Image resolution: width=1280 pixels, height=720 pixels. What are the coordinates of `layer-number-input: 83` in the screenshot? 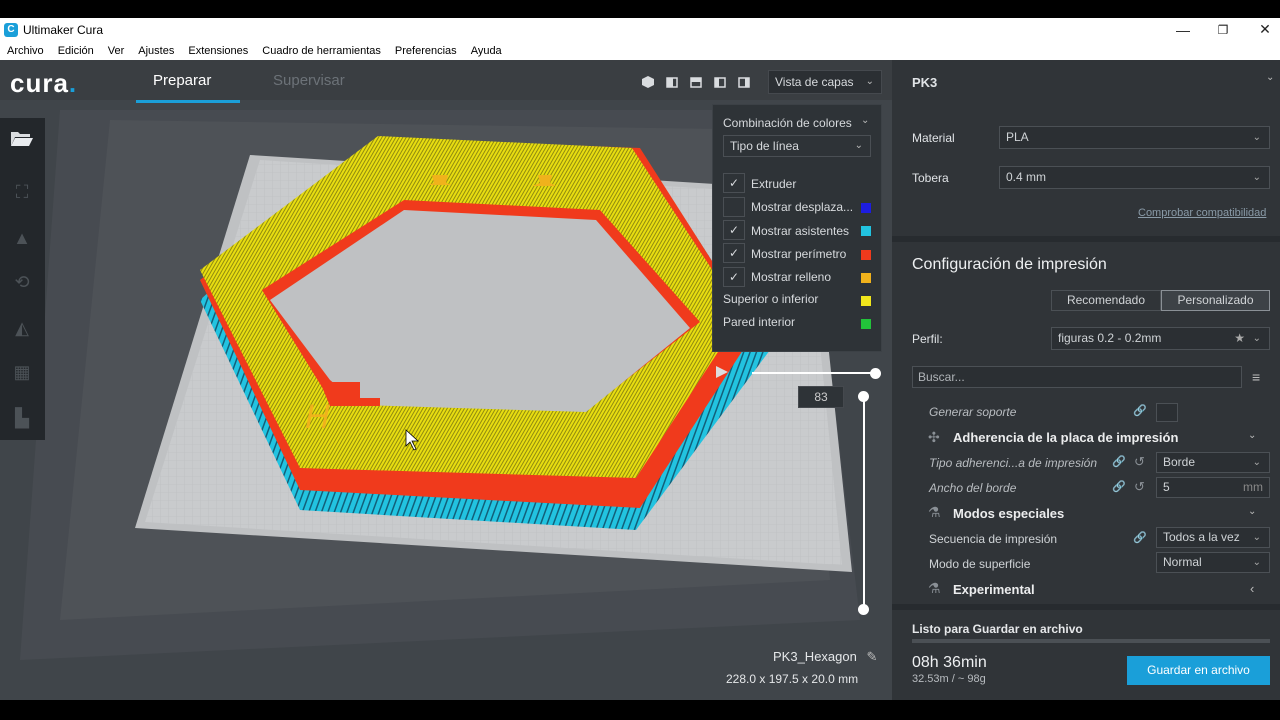 It's located at (821, 397).